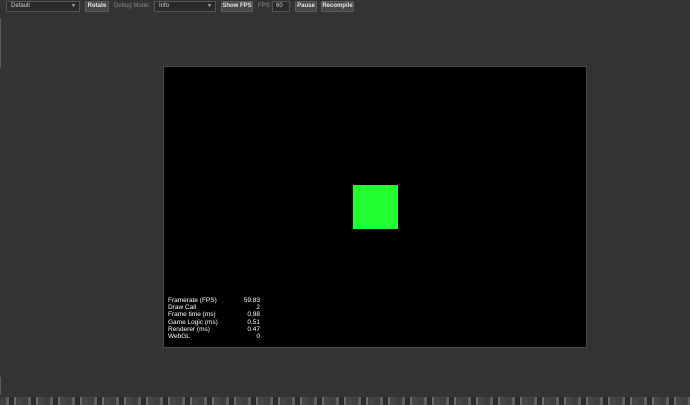 The image size is (690, 405). Describe the element at coordinates (253, 322) in the screenshot. I see `stat-value: 0.51` at that location.